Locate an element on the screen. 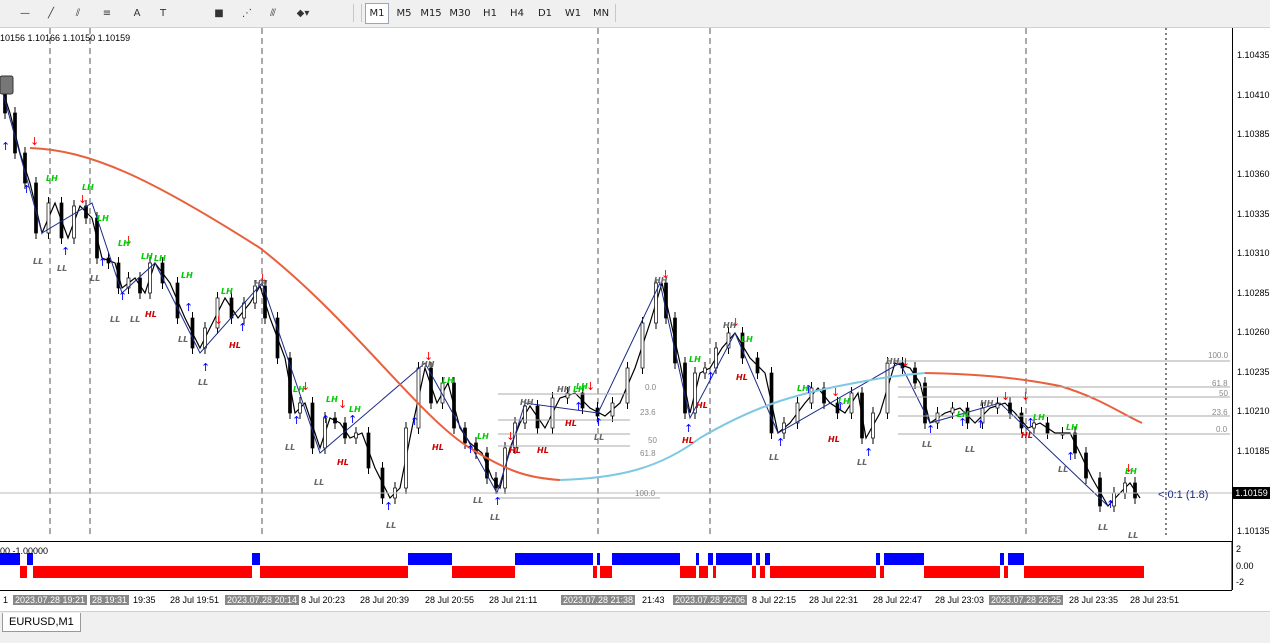 The width and height of the screenshot is (1270, 643). arrows-icon: ◆▾ is located at coordinates (303, 13).